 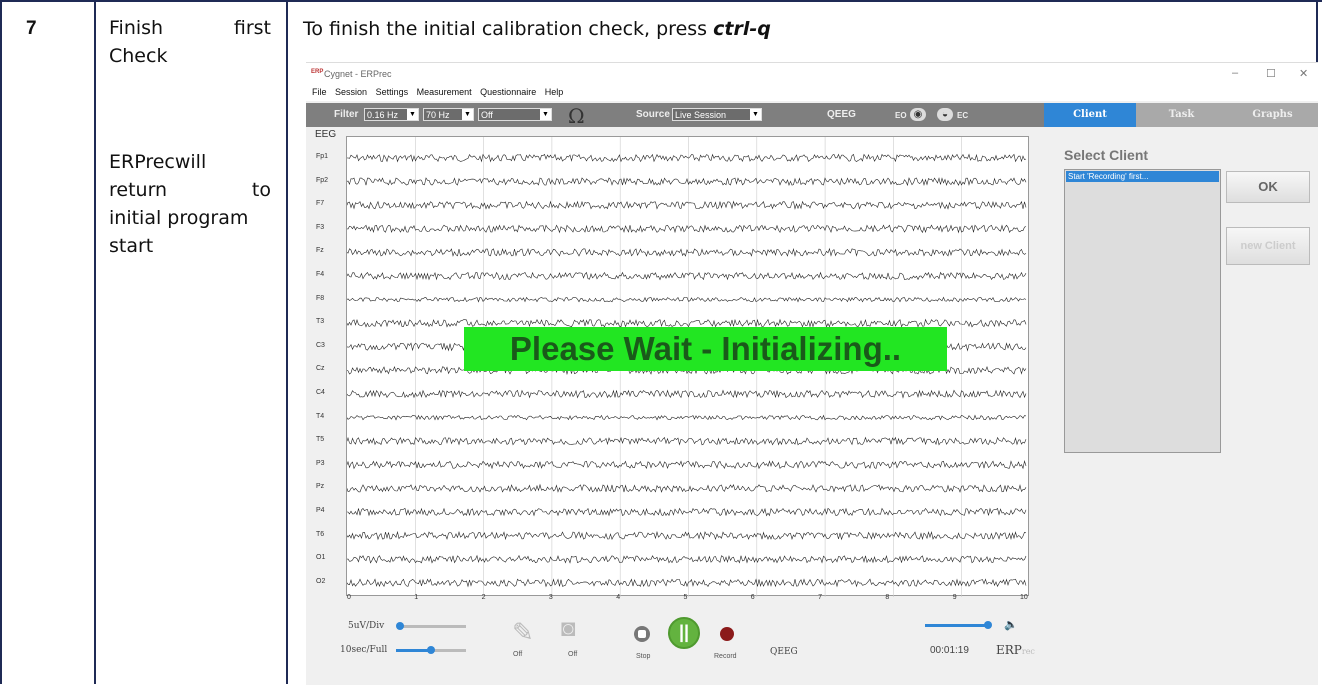 I want to click on table-top-border, so click(x=661, y=1).